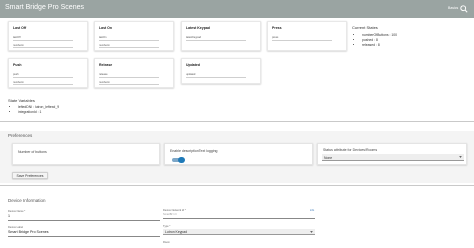 The width and height of the screenshot is (474, 248). Describe the element at coordinates (312, 210) in the screenshot. I see `info-link: info` at that location.